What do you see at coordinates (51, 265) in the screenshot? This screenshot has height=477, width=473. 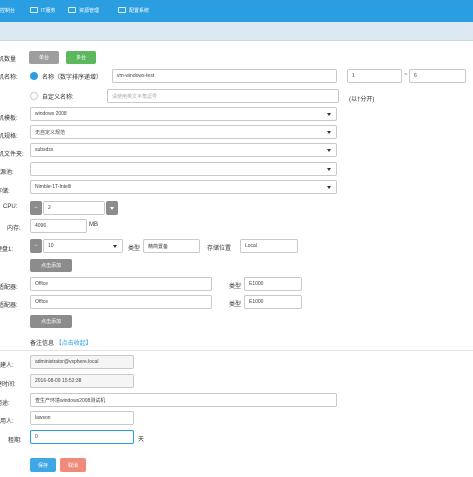 I see `add-disk-button: 点击添加` at bounding box center [51, 265].